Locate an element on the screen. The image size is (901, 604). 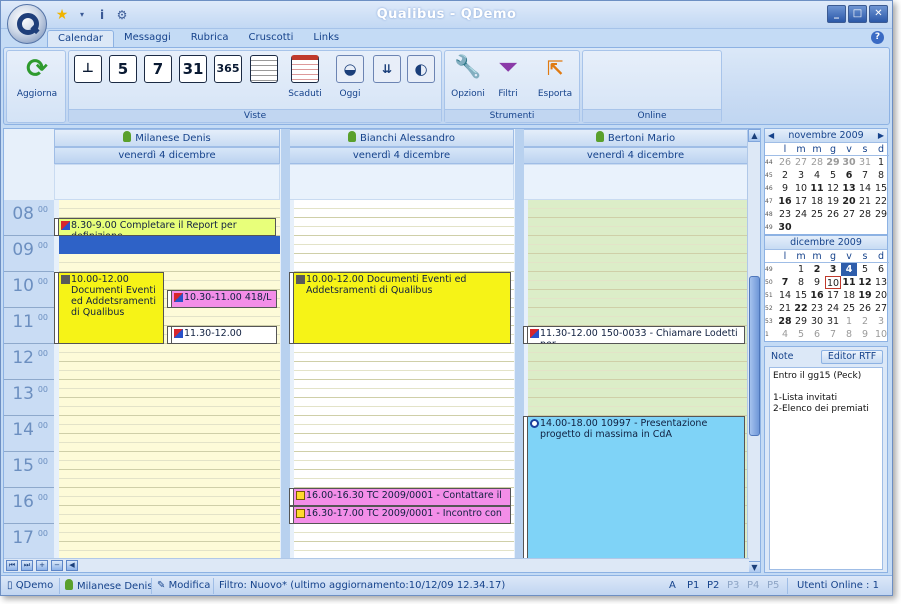
grid-view-button is located at coordinates (264, 69).